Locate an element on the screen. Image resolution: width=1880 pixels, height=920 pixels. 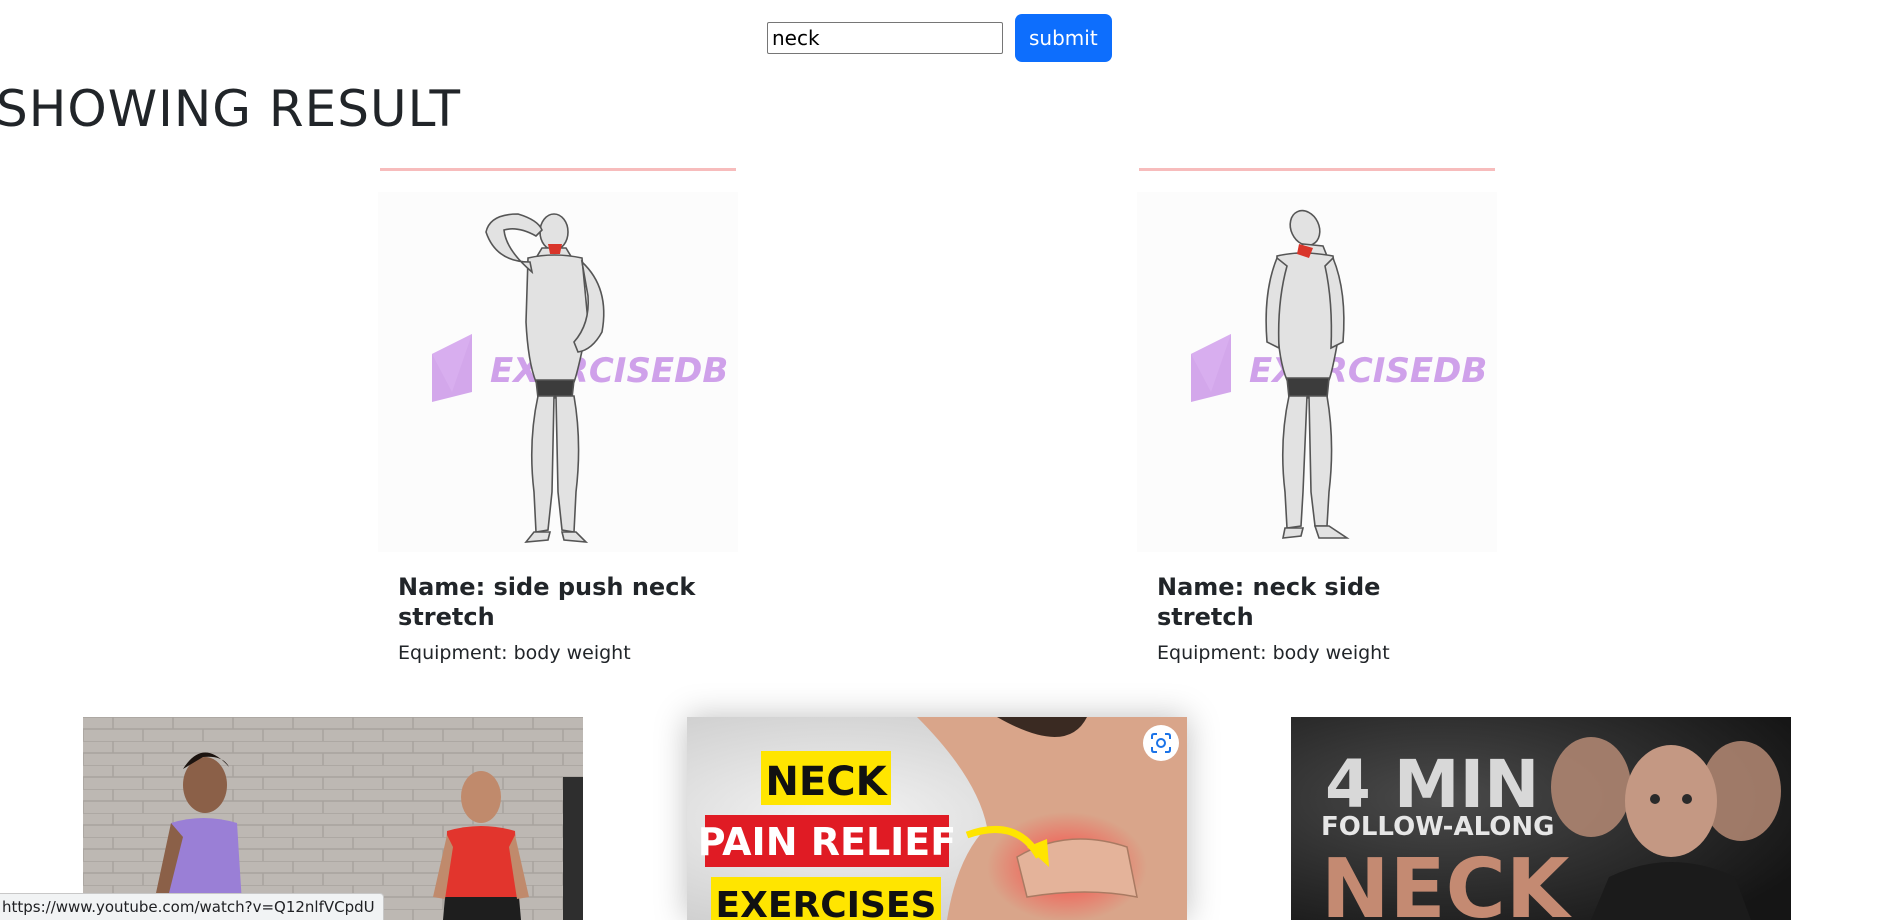
video-thumbnail: NECK PAIN RELIEF EXERCISES is located at coordinates (937, 818).